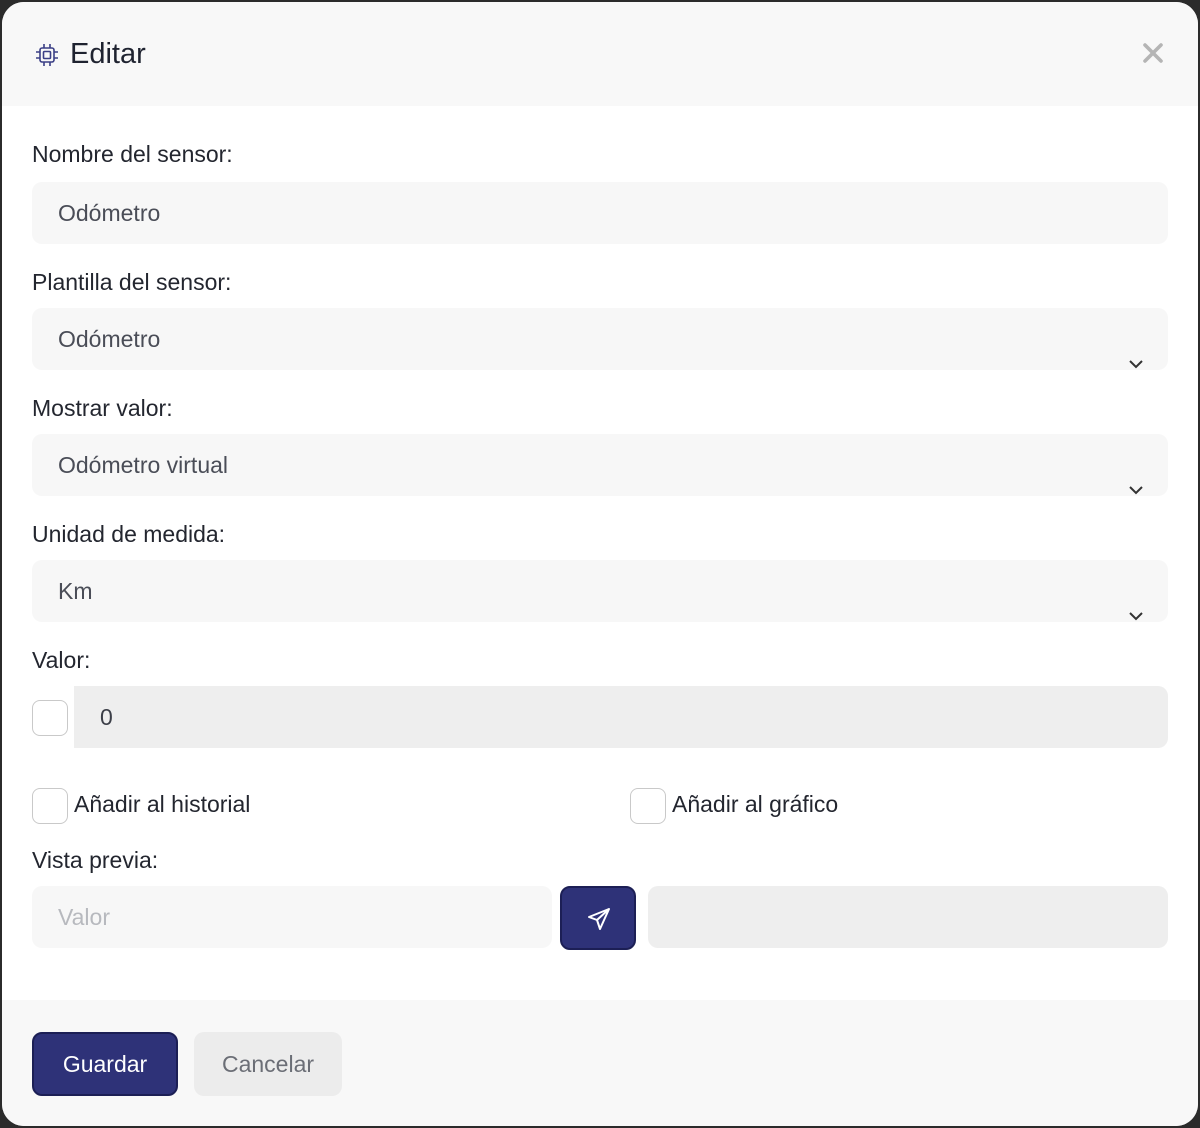 The width and height of the screenshot is (1200, 1128). Describe the element at coordinates (50, 806) in the screenshot. I see `add-history-checkbox` at that location.